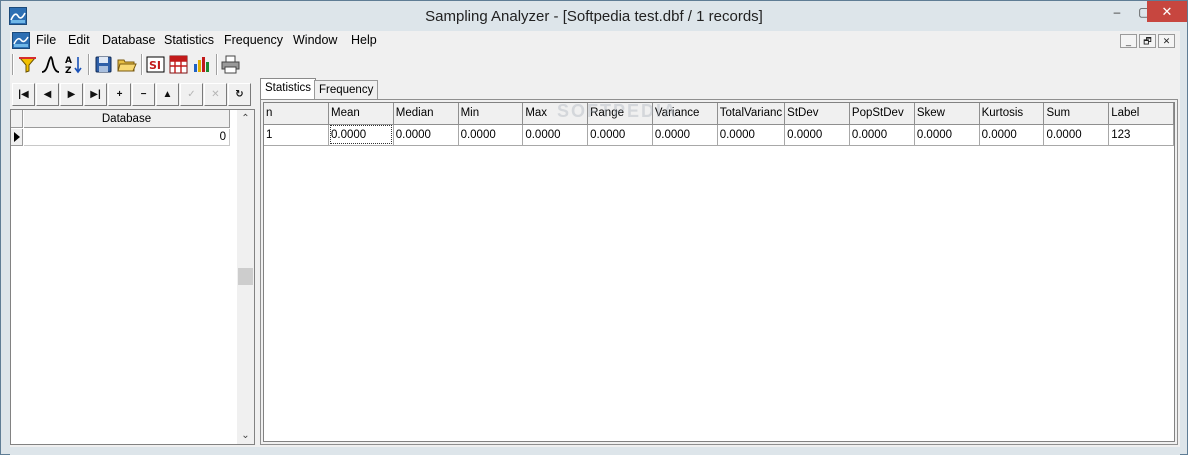  Describe the element at coordinates (346, 90) in the screenshot. I see `tab-frequency: Frequency` at that location.